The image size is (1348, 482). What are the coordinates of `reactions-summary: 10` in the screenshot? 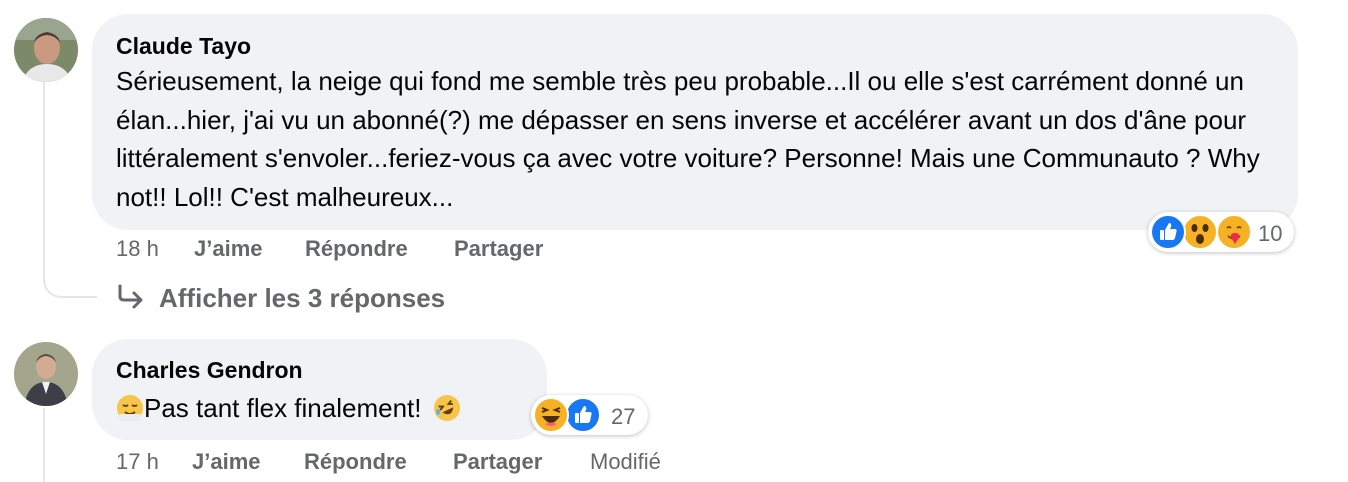 It's located at (1221, 232).